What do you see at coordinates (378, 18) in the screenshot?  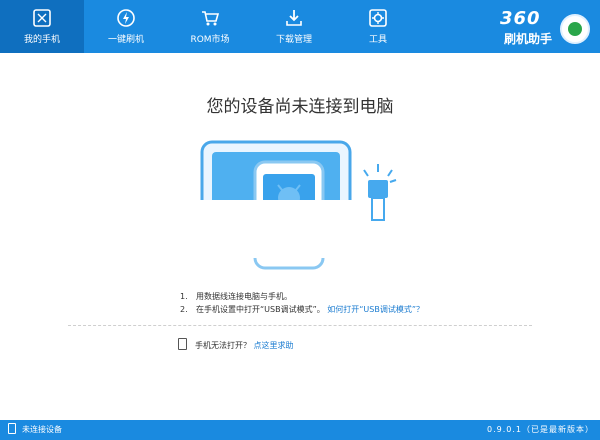 I see `tools-icon` at bounding box center [378, 18].